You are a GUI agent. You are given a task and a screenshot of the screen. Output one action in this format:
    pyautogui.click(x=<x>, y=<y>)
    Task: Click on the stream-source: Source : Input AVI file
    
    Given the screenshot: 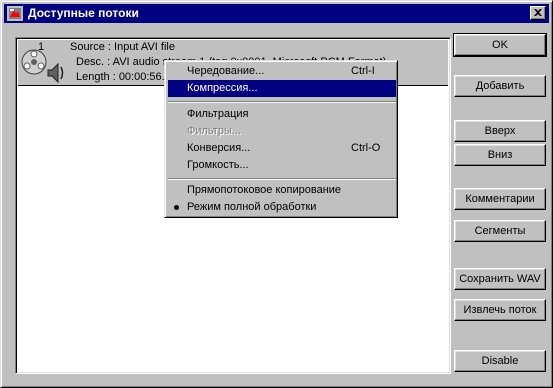 What is the action you would take?
    pyautogui.click(x=122, y=47)
    